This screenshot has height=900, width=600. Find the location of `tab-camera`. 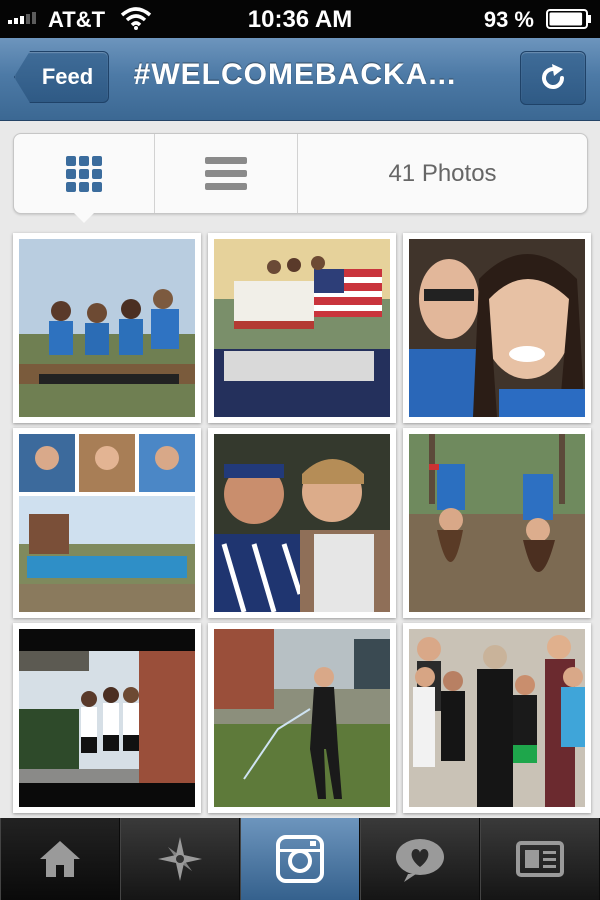

tab-camera is located at coordinates (300, 859).